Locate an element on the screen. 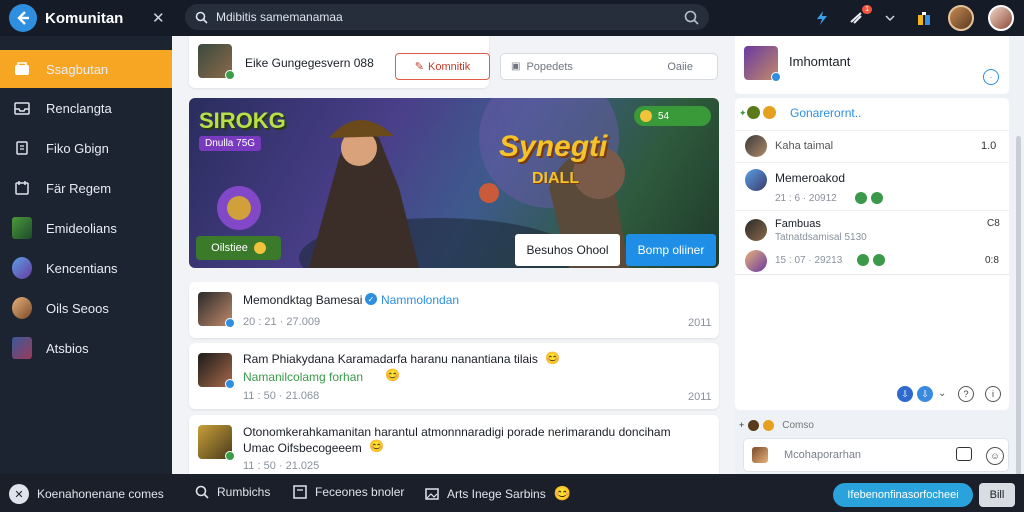 This screenshot has width=1024, height=512. bottom-item-search: Rumbichs is located at coordinates (232, 492).